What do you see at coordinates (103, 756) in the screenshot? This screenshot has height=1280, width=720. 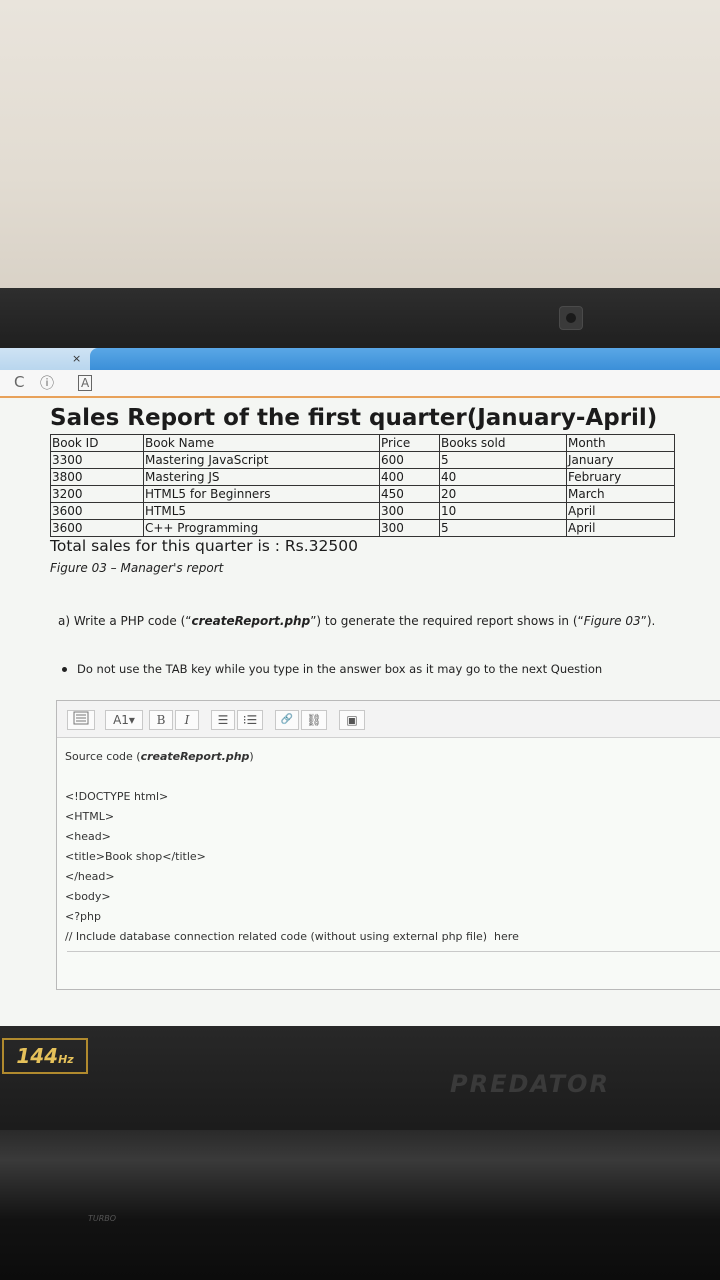 I see `src-label-text: Source code (` at bounding box center [103, 756].